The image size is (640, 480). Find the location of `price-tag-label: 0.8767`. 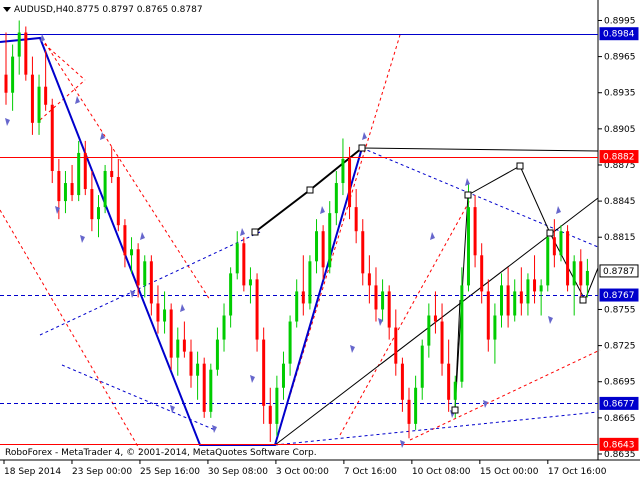

price-tag-label: 0.8767 is located at coordinates (619, 296).